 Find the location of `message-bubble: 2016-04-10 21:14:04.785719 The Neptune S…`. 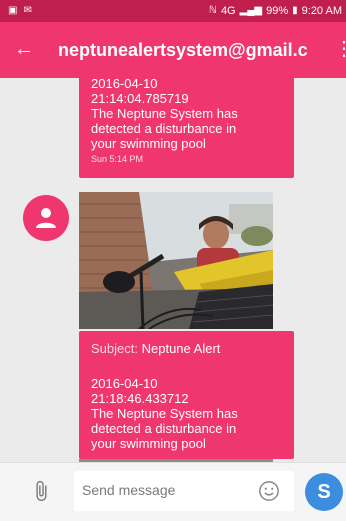

message-bubble: 2016-04-10 21:14:04.785719 The Neptune S… is located at coordinates (186, 128).